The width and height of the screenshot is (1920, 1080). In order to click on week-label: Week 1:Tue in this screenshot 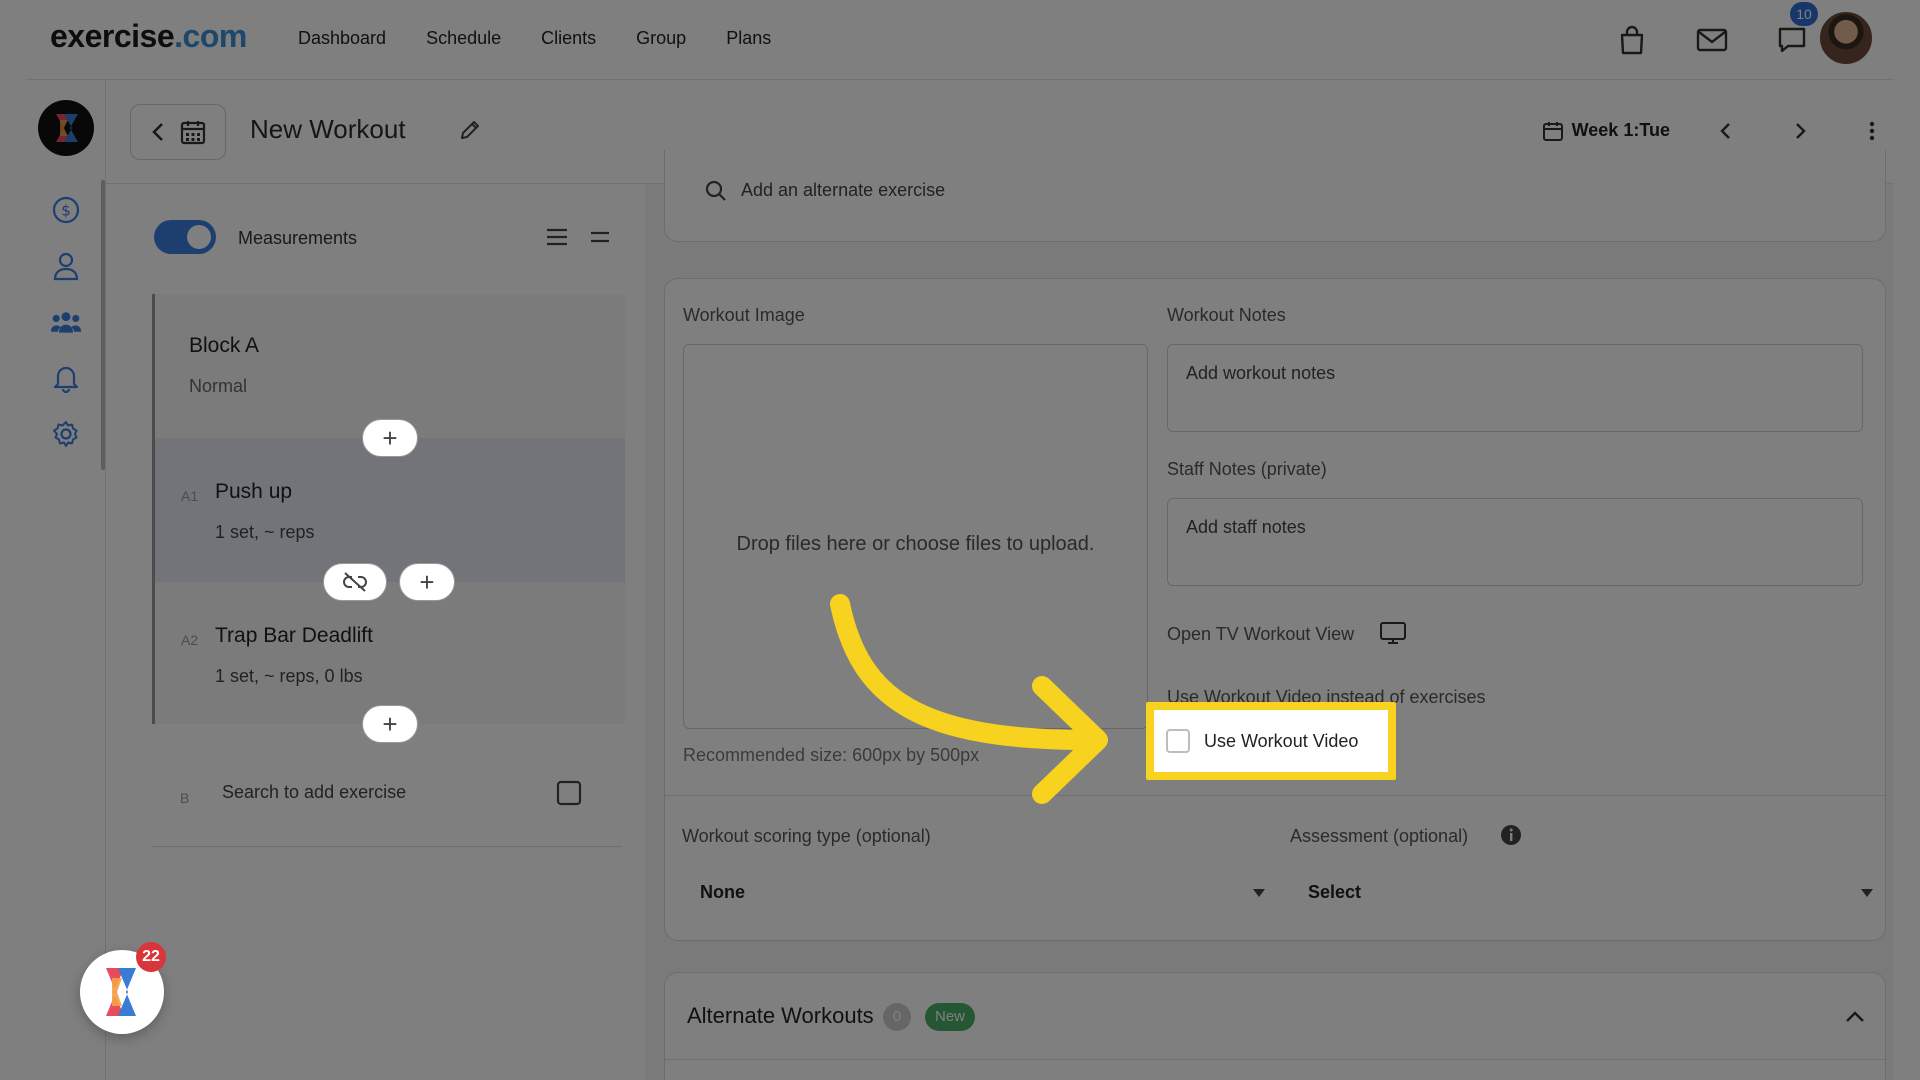, I will do `click(1621, 130)`.